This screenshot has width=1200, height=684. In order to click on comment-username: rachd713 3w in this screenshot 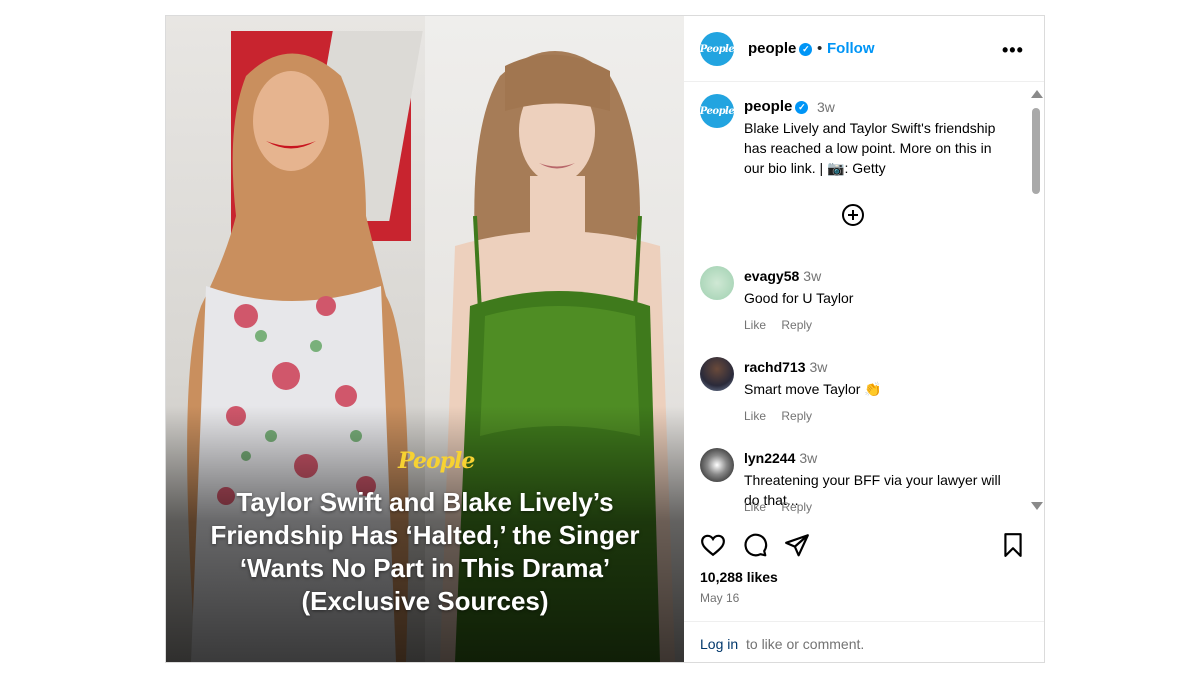, I will do `click(785, 367)`.